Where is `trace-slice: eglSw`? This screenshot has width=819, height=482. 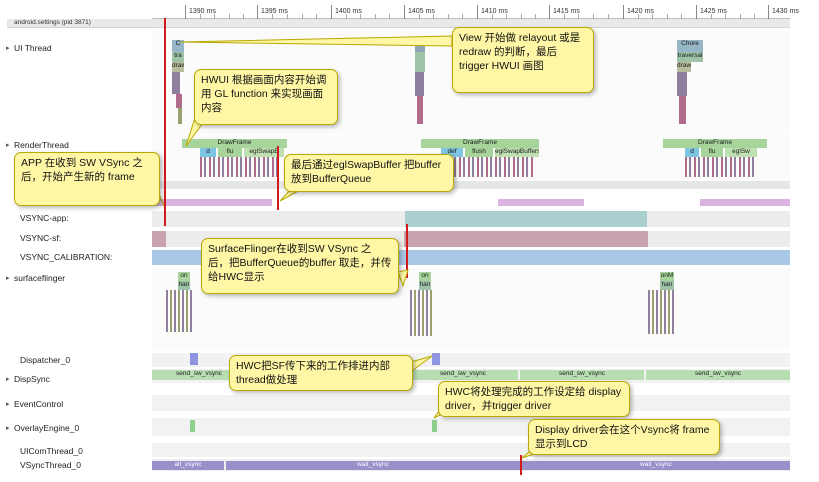 trace-slice: eglSw is located at coordinates (741, 152).